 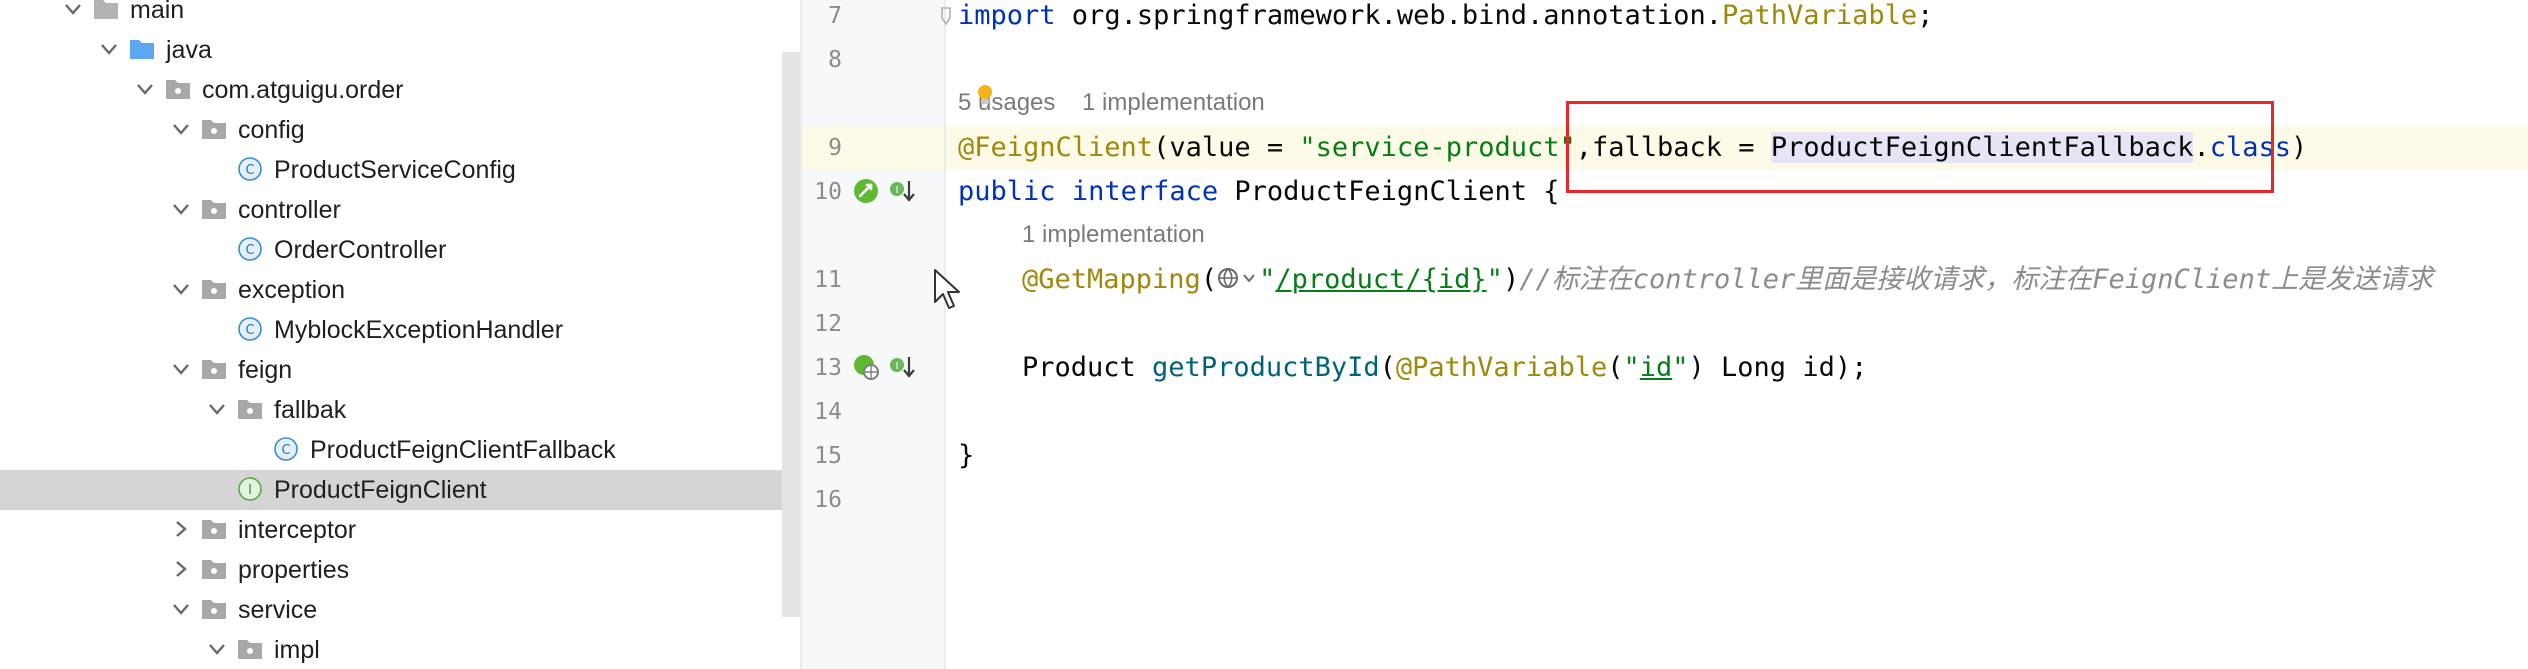 What do you see at coordinates (828, 280) in the screenshot?
I see `line-number: 11` at bounding box center [828, 280].